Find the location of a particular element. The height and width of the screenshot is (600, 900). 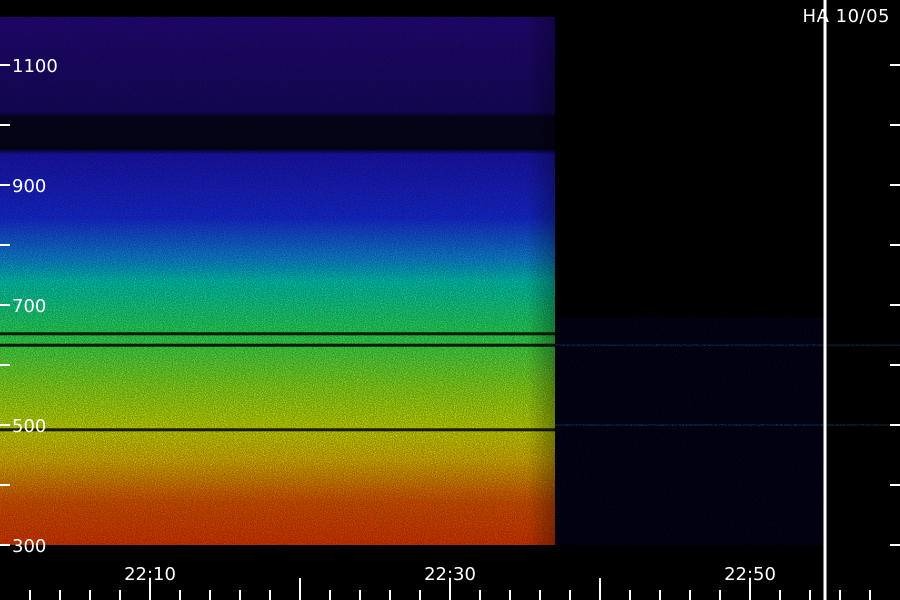

y-tick-label: 500 is located at coordinates (29, 426).